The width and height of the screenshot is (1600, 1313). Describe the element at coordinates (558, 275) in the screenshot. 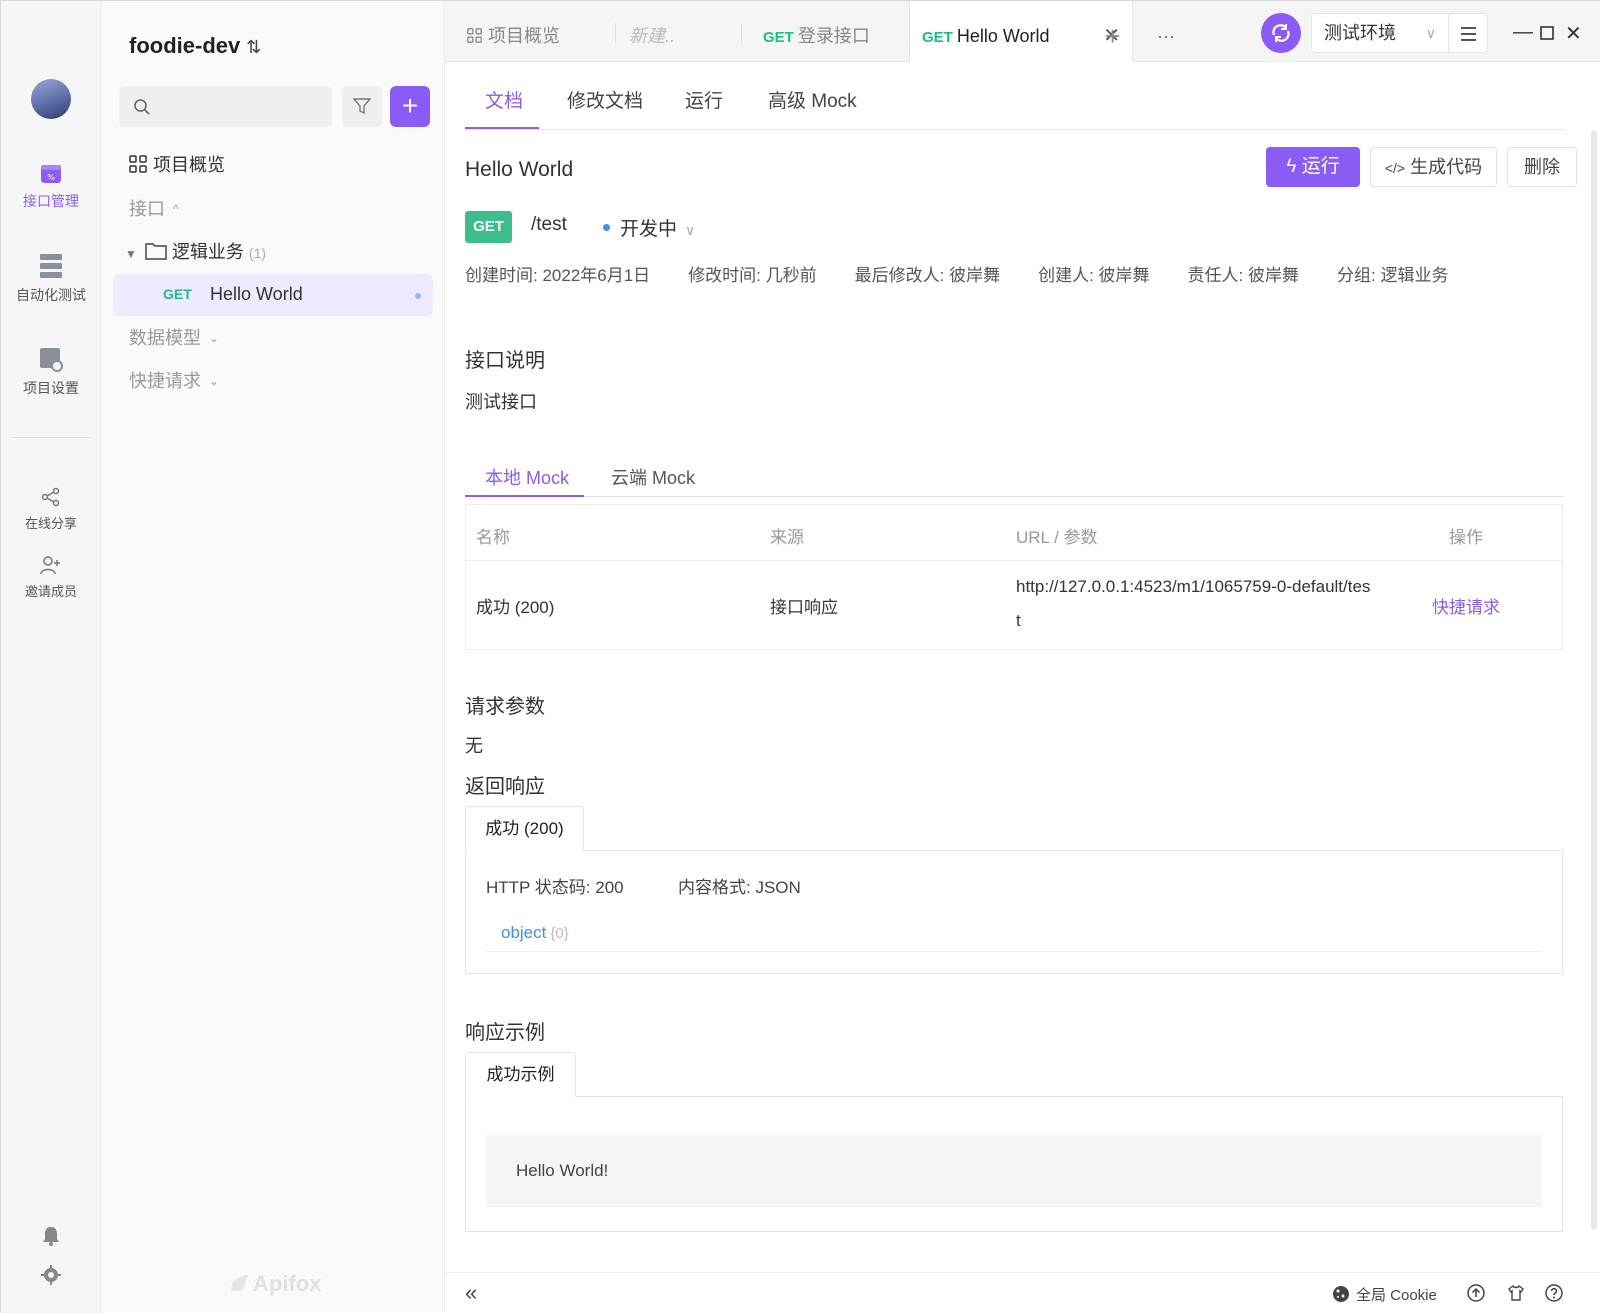

I see `meta-created: 创建时间: 2022年6月1日` at that location.